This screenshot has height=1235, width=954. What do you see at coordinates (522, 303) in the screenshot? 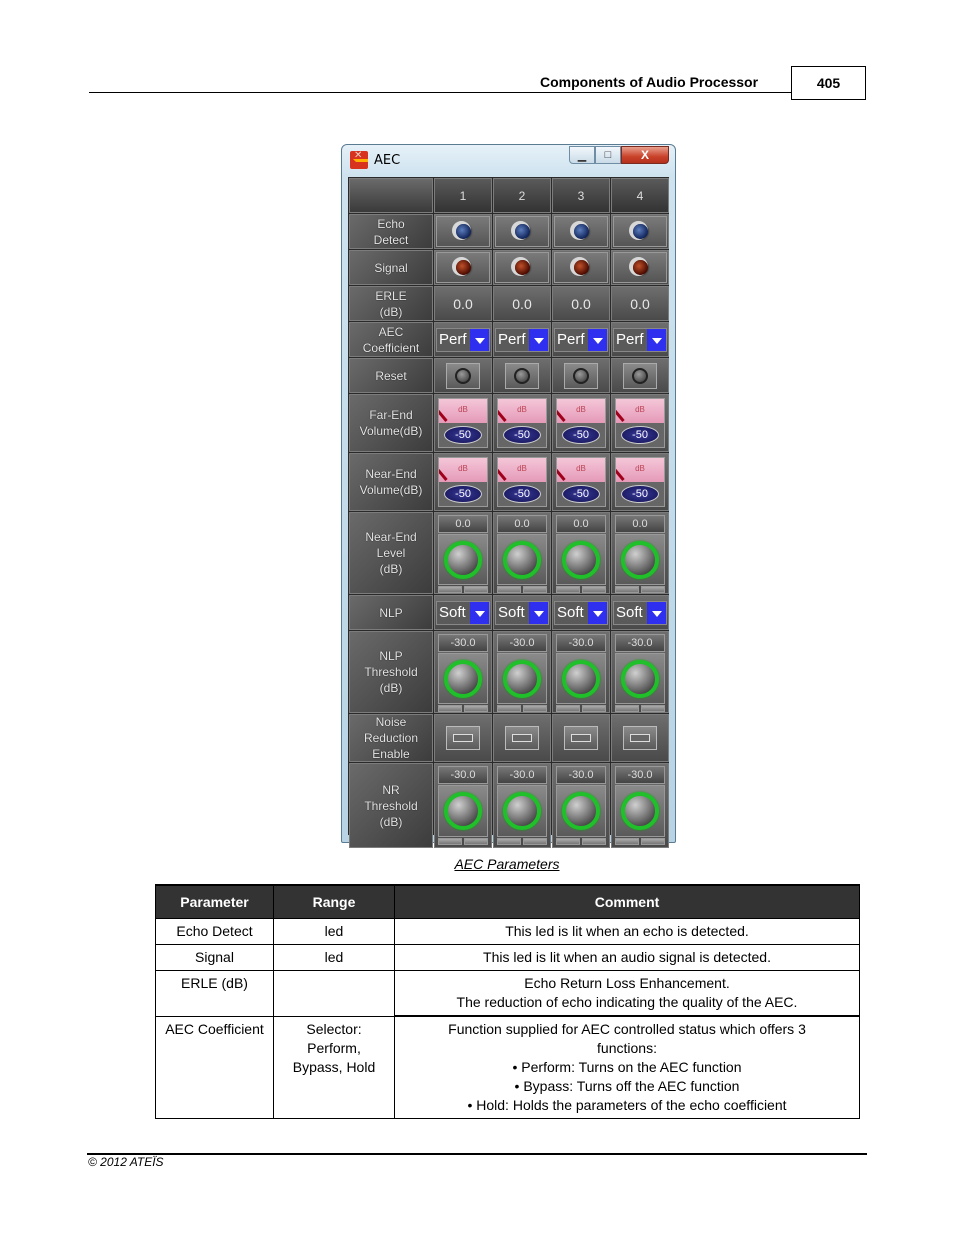
I see `erle-ch2: 0.0` at bounding box center [522, 303].